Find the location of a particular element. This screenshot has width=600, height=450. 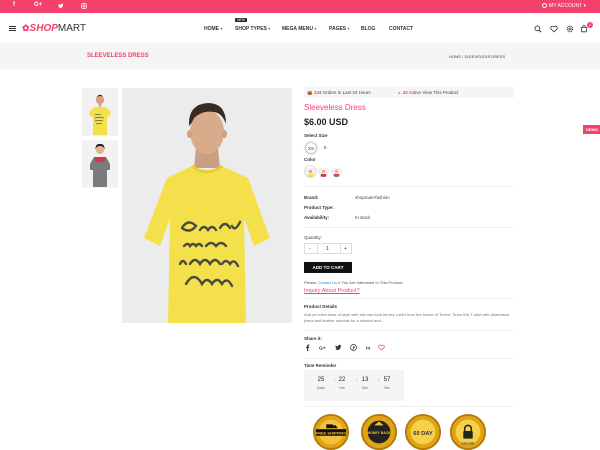

fire-icon: 👜 is located at coordinates (310, 92).